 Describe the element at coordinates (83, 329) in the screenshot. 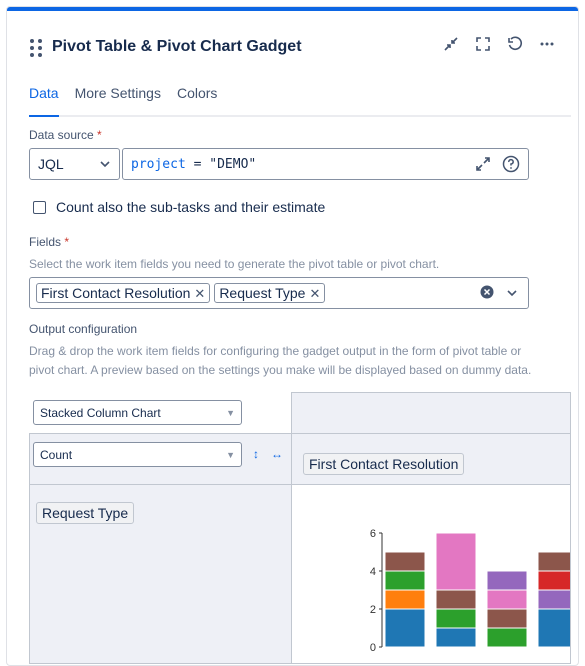

I see `output-config-label: Output configuration` at that location.